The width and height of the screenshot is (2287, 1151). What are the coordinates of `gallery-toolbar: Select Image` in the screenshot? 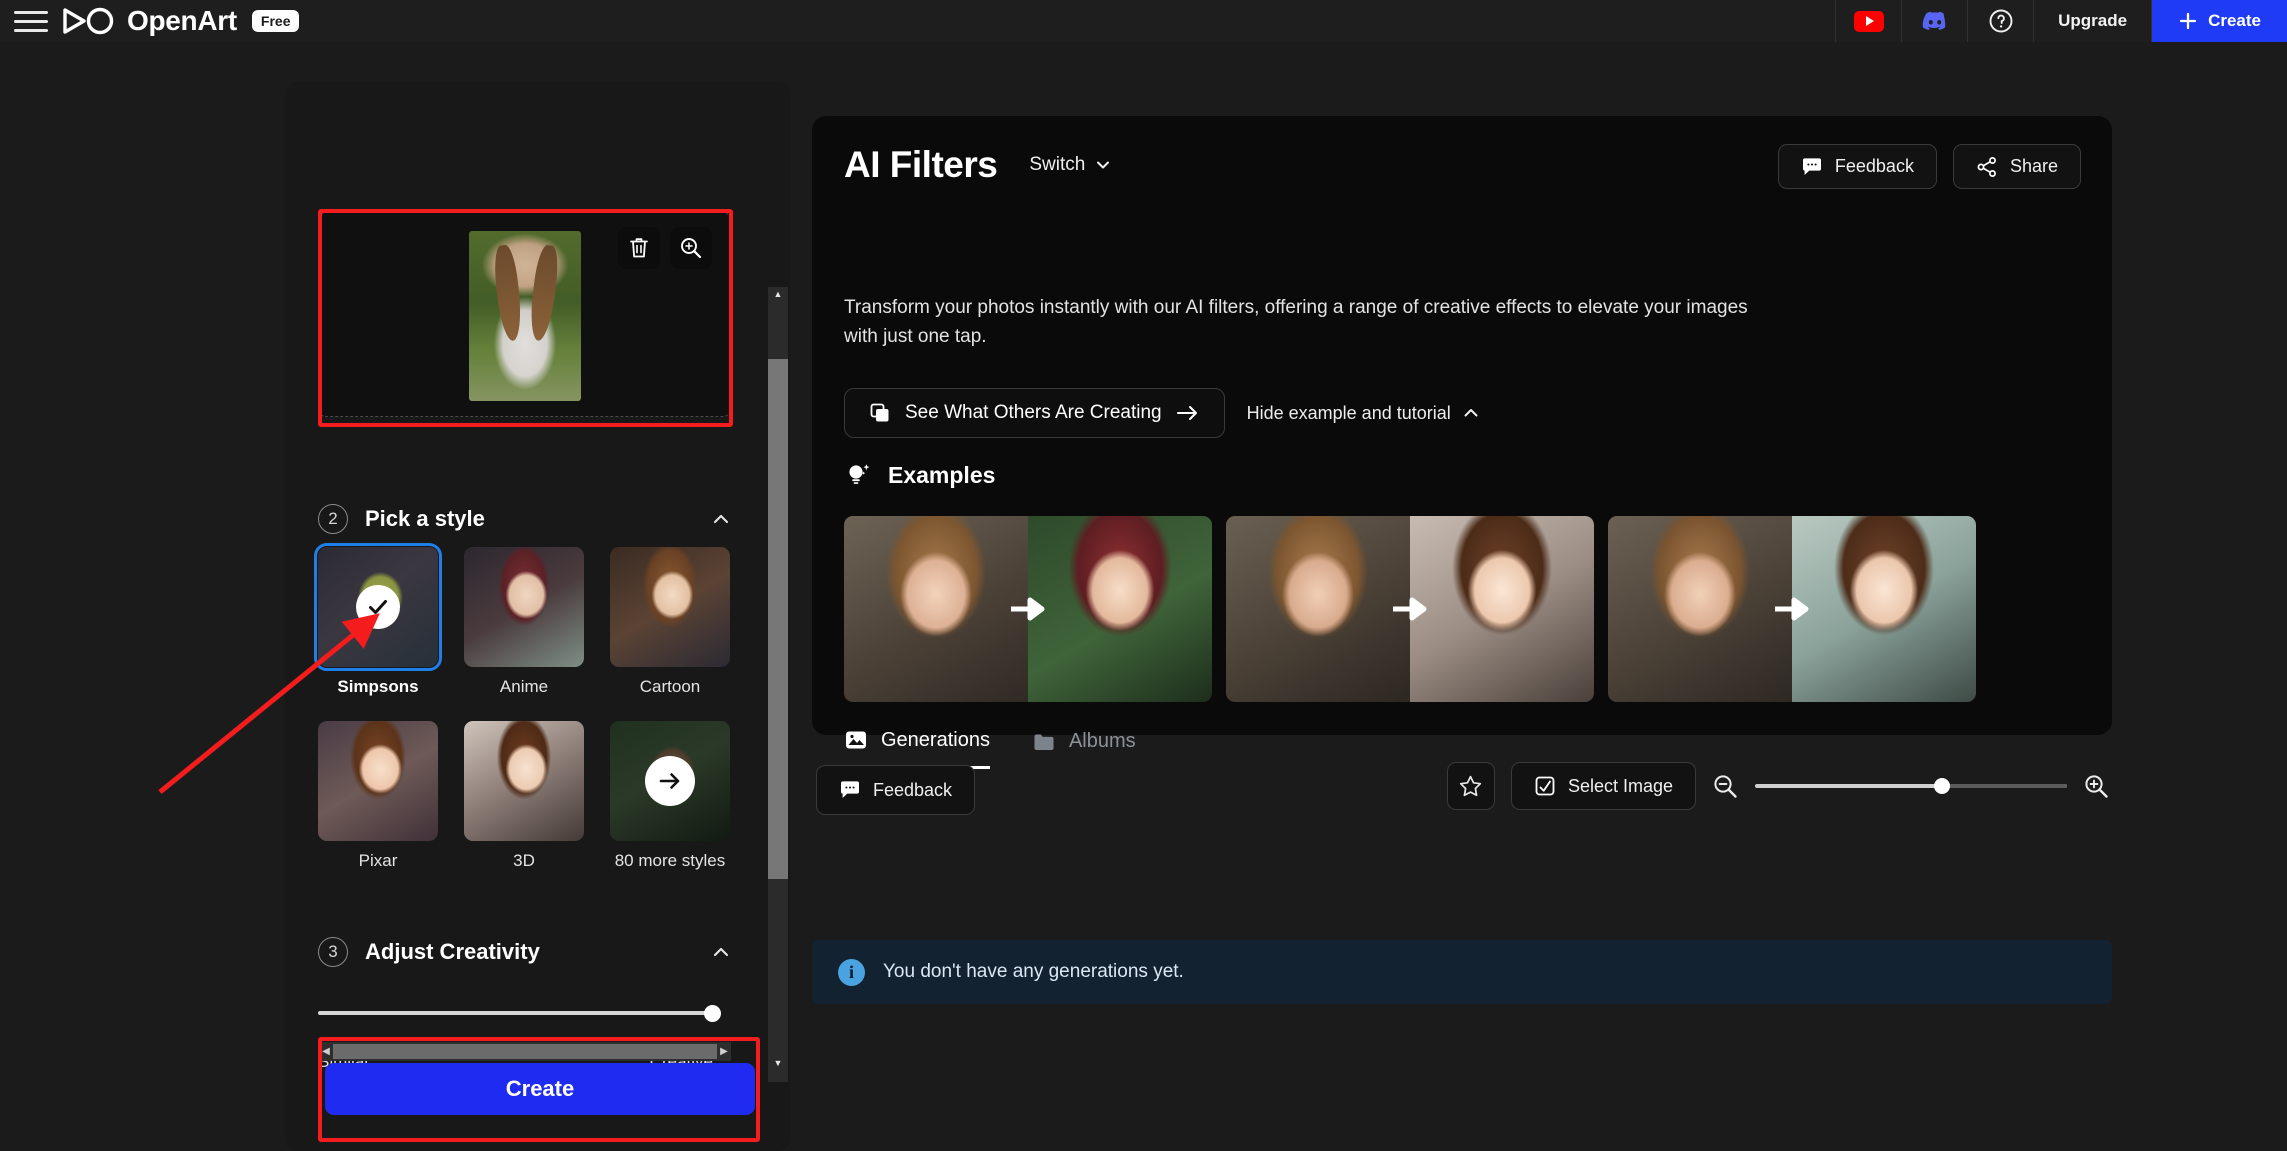 It's located at (1778, 786).